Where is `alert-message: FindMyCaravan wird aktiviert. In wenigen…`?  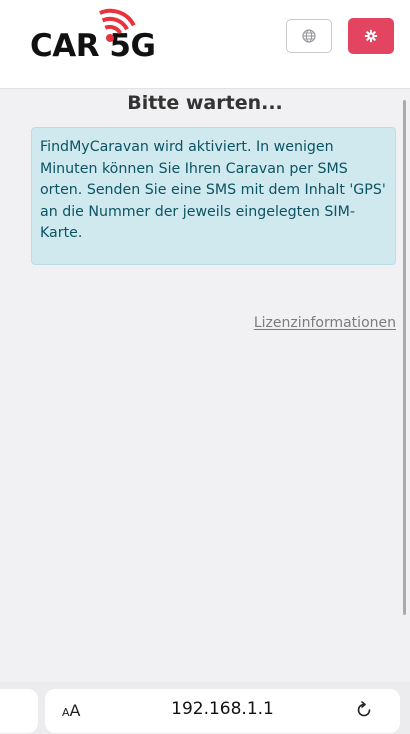
alert-message: FindMyCaravan wird aktiviert. In wenigen… is located at coordinates (213, 190).